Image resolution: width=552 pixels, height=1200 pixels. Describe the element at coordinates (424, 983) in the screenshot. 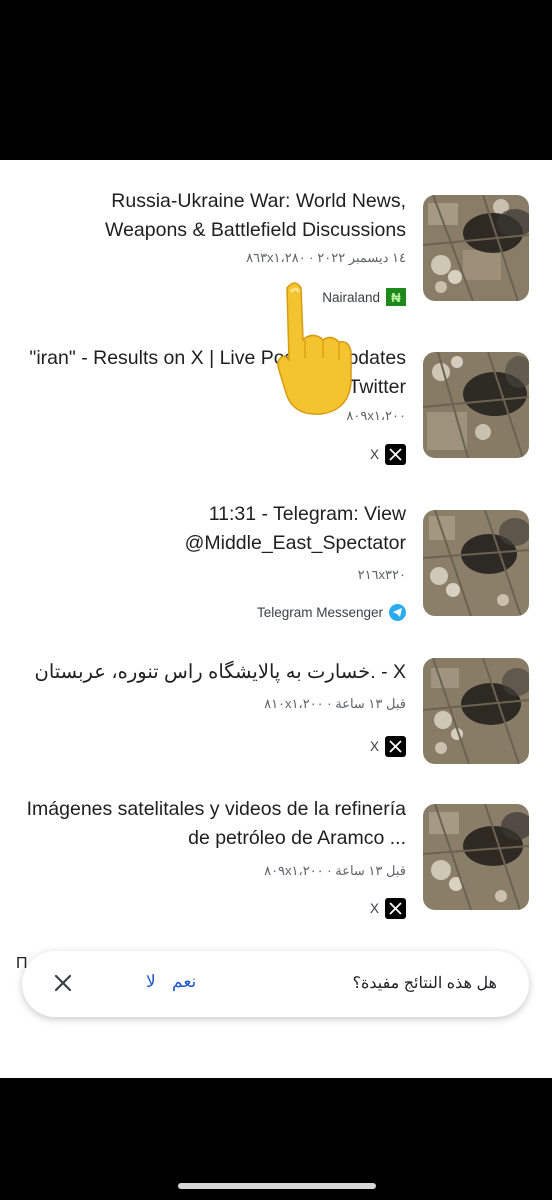

I see `feedback-question: هل هذه النتائج مفيدة؟` at that location.